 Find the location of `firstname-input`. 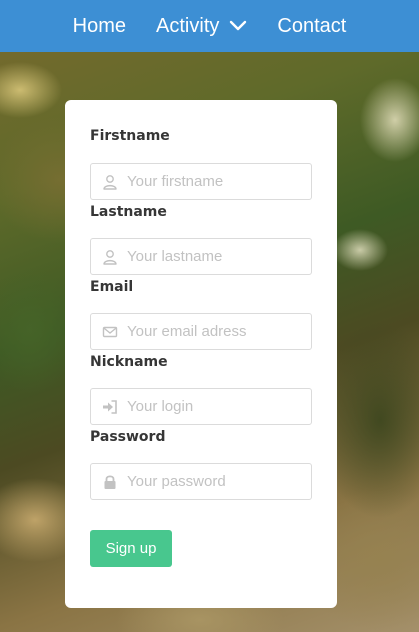

firstname-input is located at coordinates (217, 181).